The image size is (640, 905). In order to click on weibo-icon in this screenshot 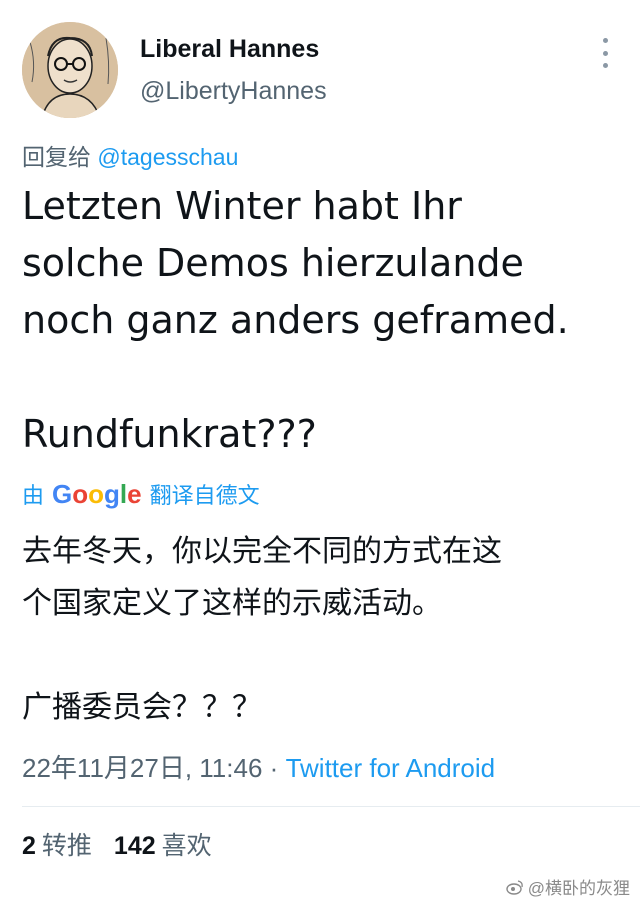, I will do `click(514, 887)`.